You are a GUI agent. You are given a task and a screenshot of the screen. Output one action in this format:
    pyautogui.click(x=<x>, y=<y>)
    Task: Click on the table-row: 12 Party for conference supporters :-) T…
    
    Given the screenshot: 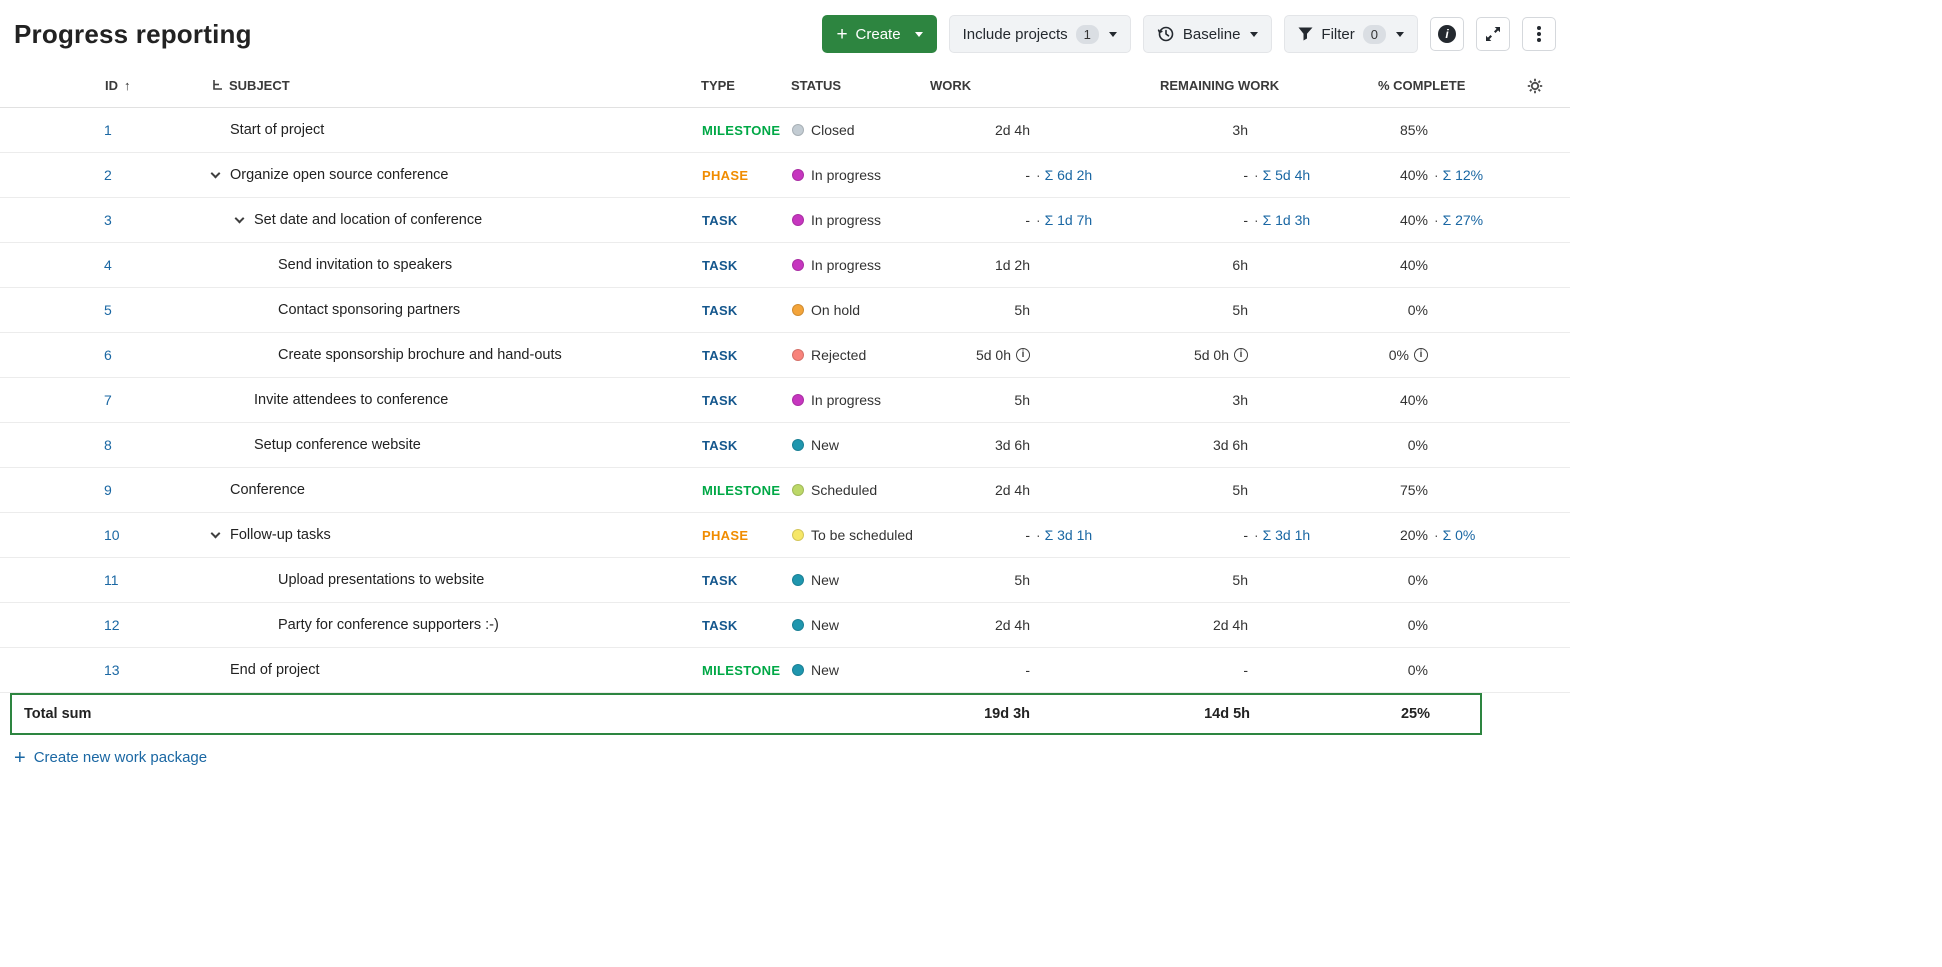 What is the action you would take?
    pyautogui.click(x=785, y=625)
    